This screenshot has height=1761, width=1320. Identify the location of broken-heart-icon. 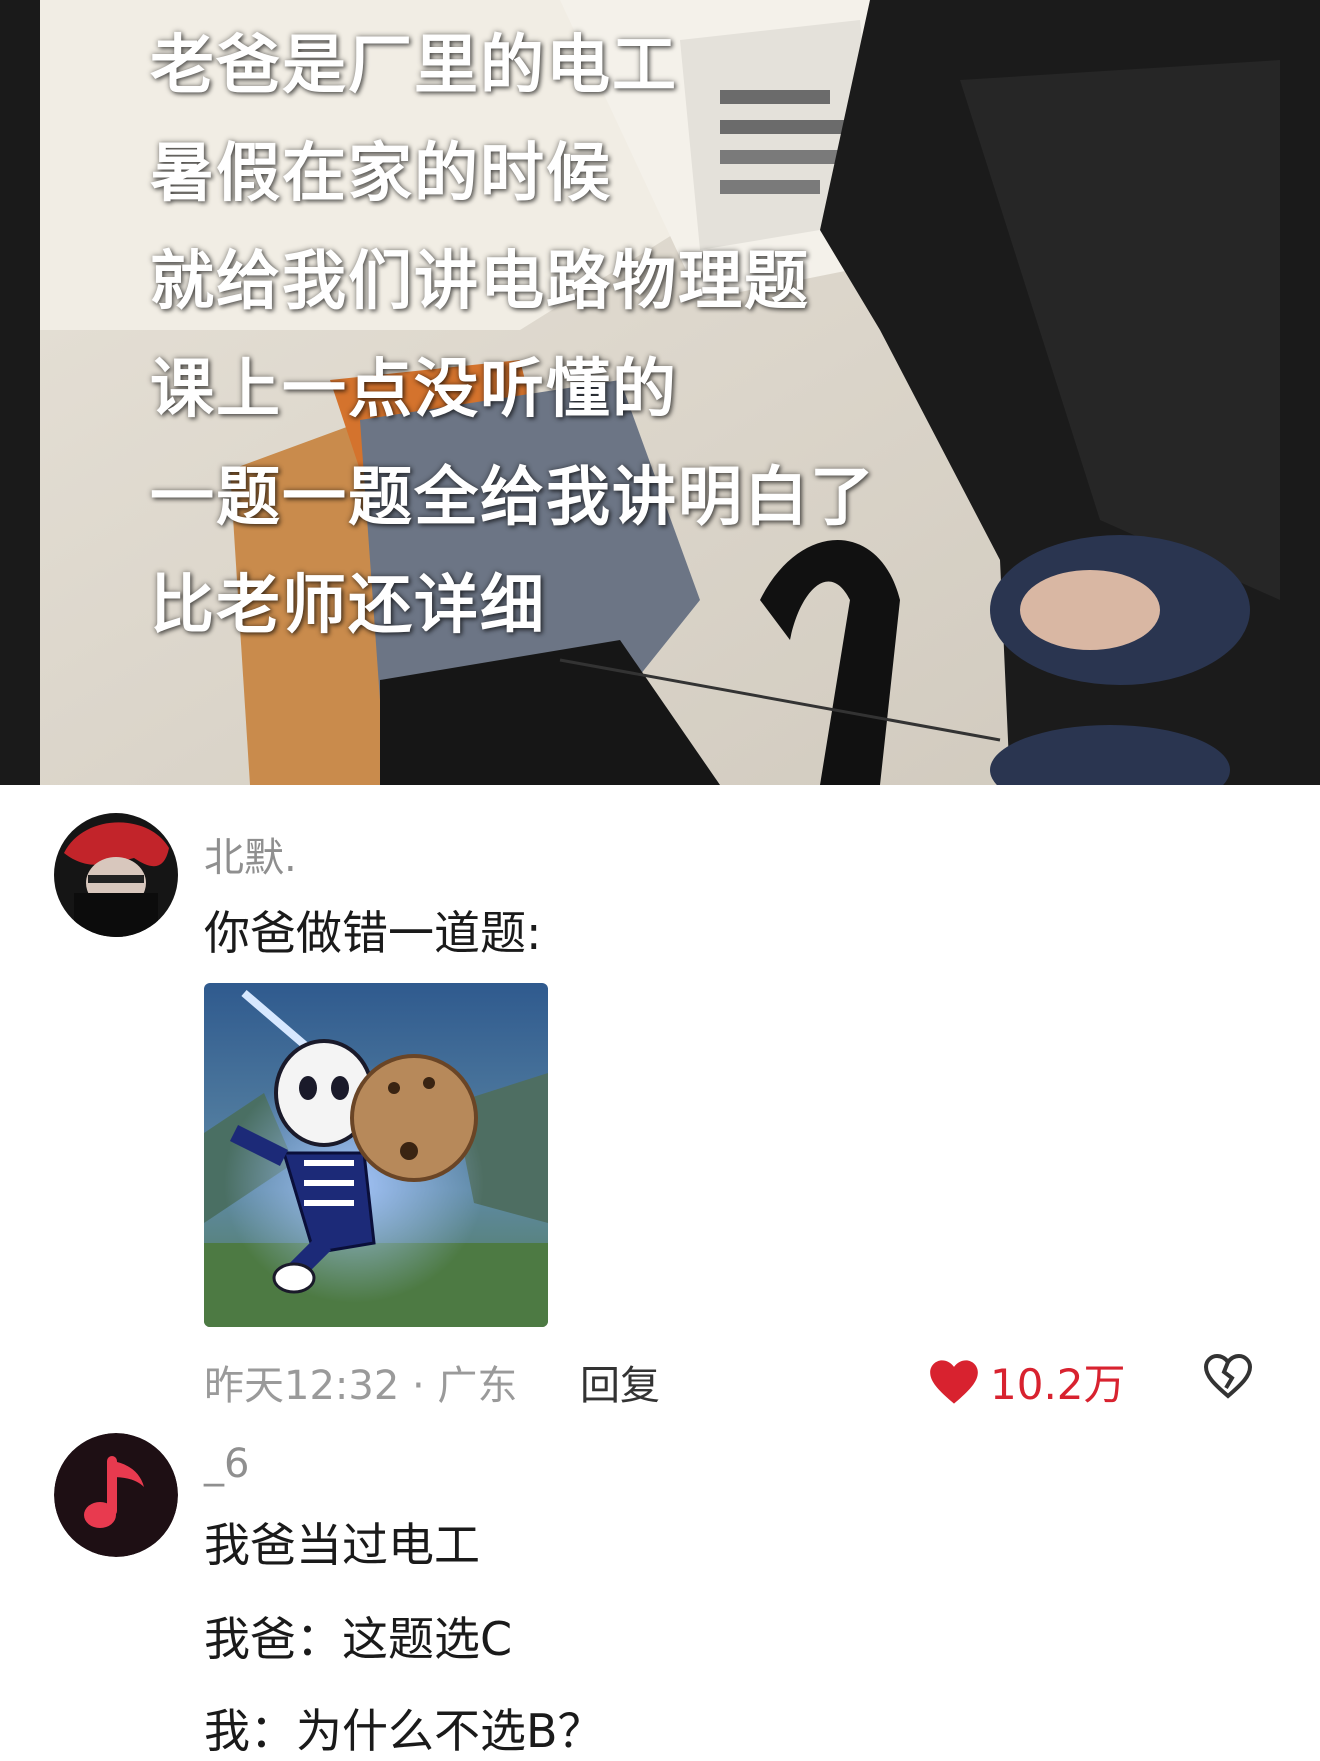
(1228, 1376).